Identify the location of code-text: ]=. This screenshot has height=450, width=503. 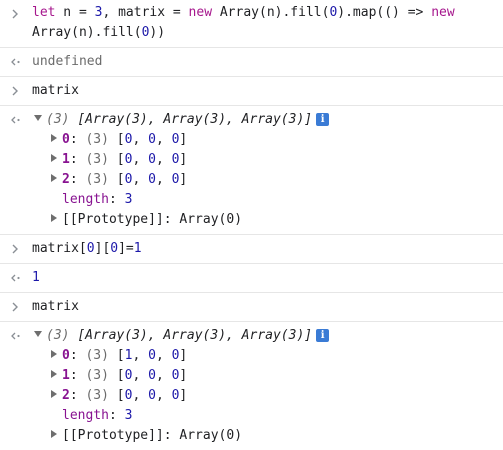
(126, 248).